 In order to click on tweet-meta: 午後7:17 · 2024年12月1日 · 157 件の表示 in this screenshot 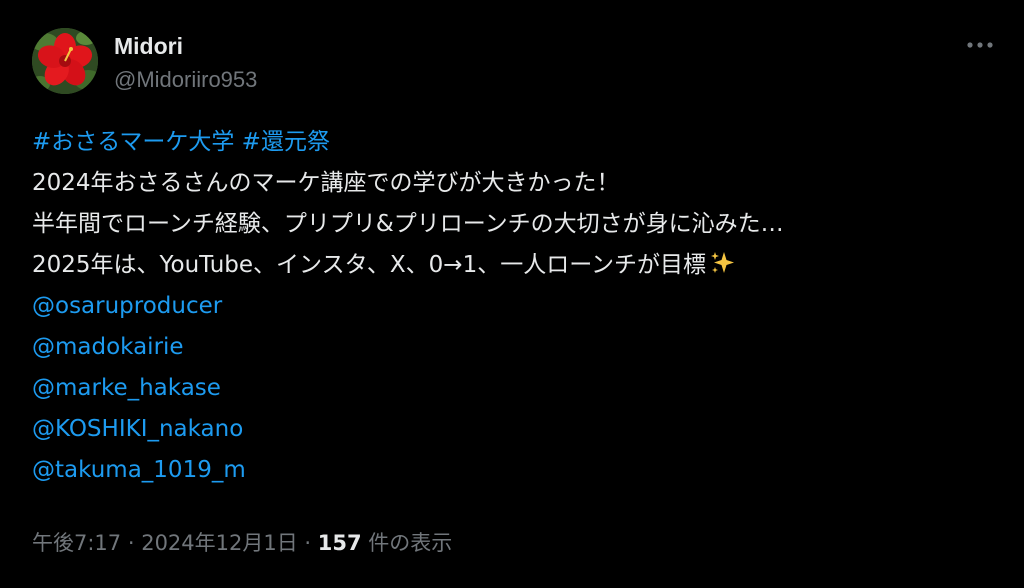, I will do `click(242, 542)`.